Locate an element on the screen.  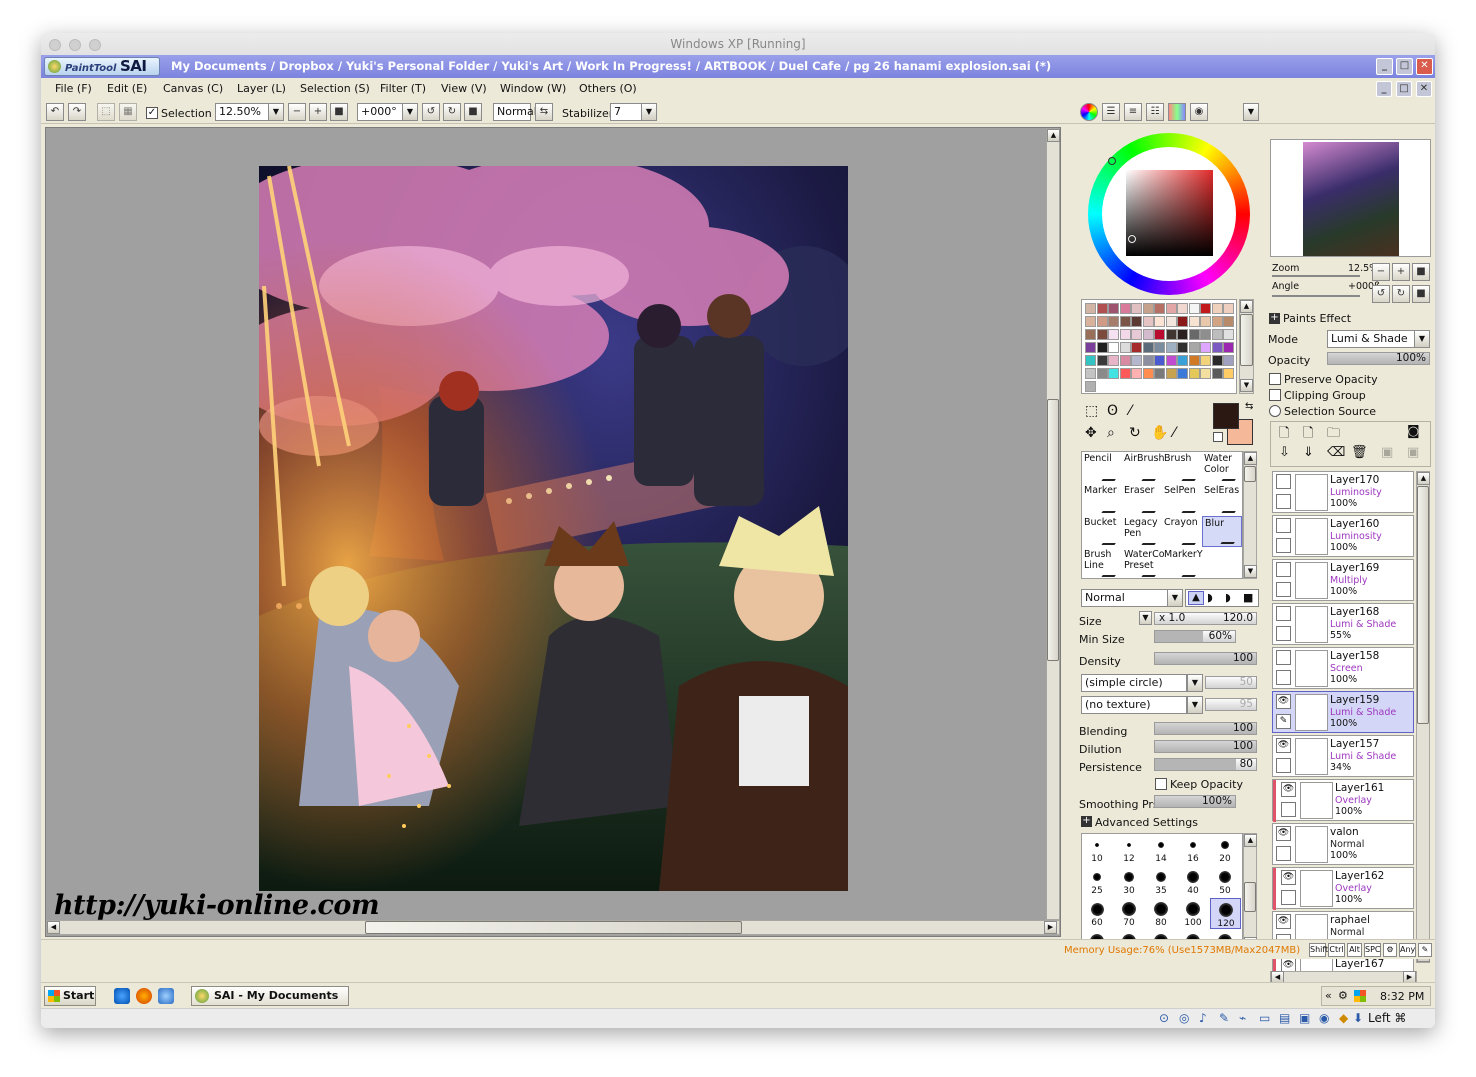
tool-blend-dropdown-icon: ▼ is located at coordinates (1175, 598).